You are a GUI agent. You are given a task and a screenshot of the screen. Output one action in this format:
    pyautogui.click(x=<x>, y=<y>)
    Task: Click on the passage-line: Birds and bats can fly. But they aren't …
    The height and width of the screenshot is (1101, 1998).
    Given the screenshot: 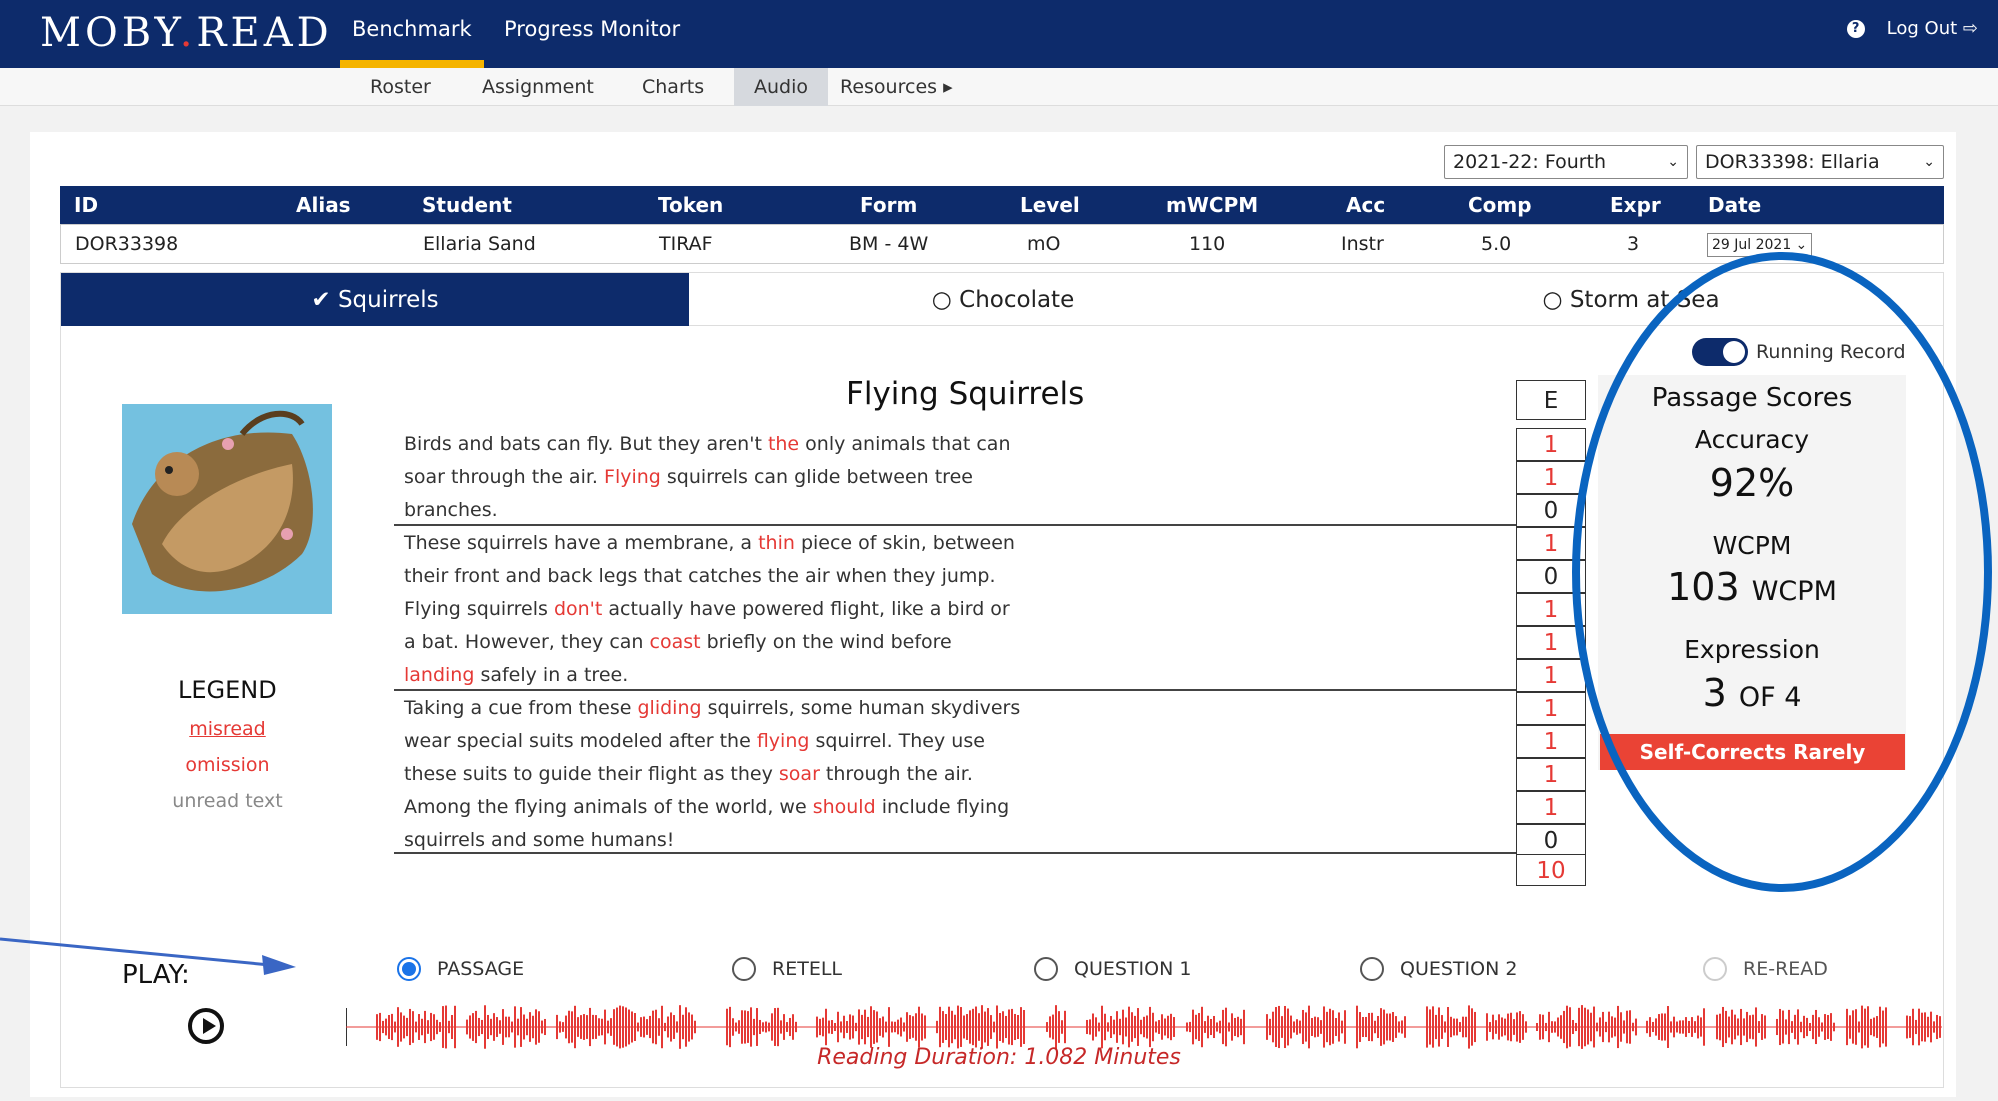 What is the action you would take?
    pyautogui.click(x=734, y=444)
    